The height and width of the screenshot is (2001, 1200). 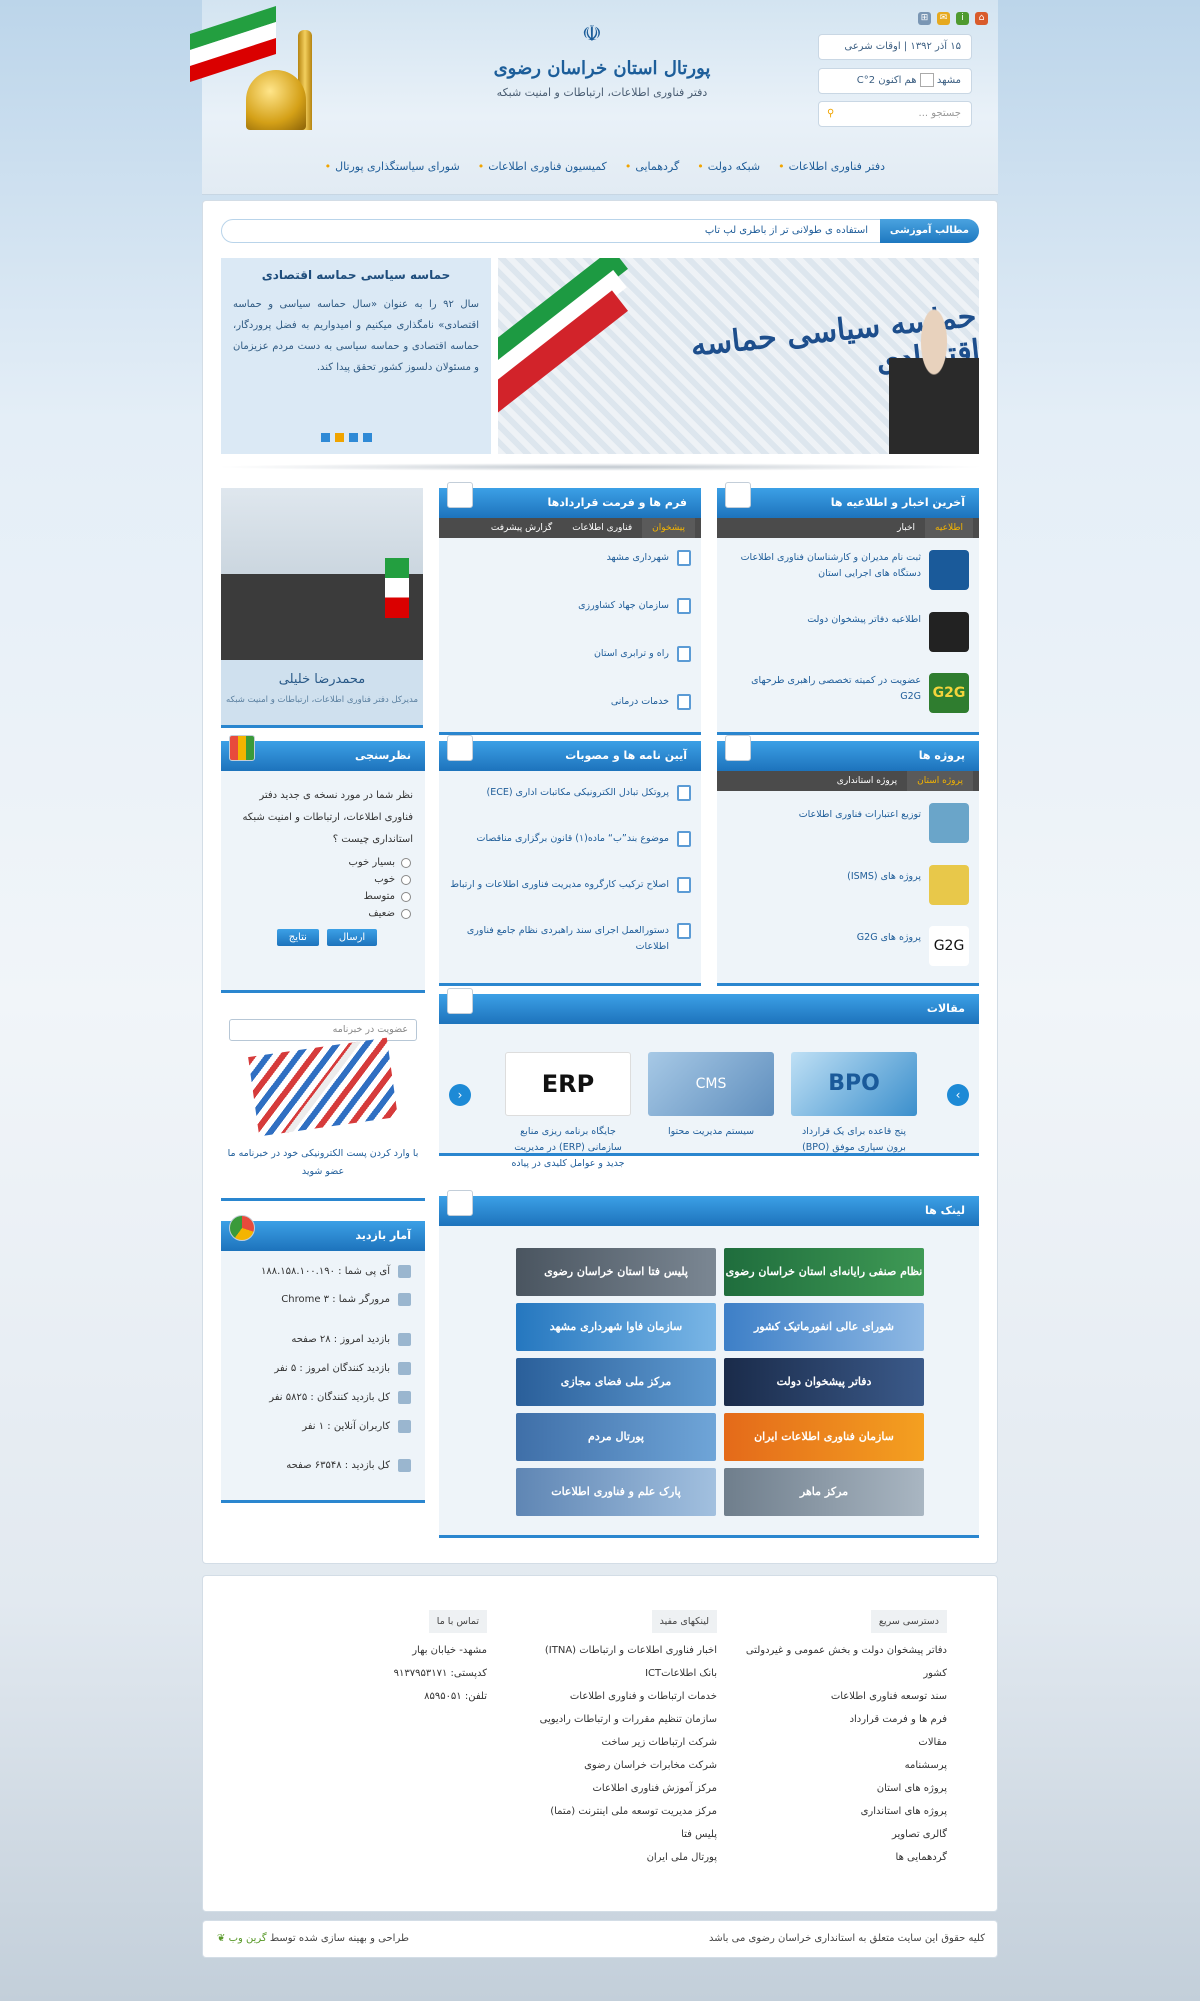 What do you see at coordinates (616, 1492) in the screenshot?
I see `link-banner: پارک علم و فناوری اطلاعات` at bounding box center [616, 1492].